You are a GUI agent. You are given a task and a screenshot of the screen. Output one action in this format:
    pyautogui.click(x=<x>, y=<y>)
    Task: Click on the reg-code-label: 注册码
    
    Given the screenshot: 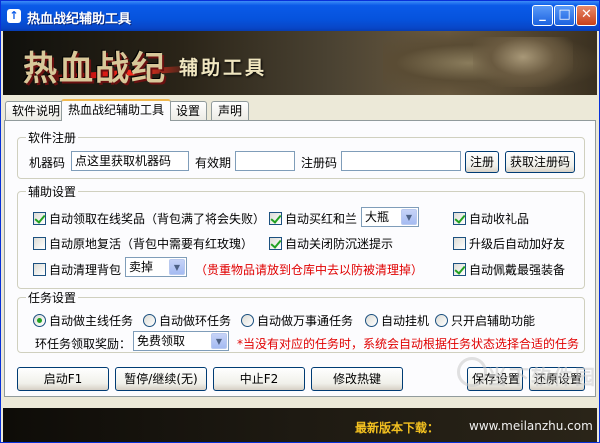 What is the action you would take?
    pyautogui.click(x=319, y=163)
    